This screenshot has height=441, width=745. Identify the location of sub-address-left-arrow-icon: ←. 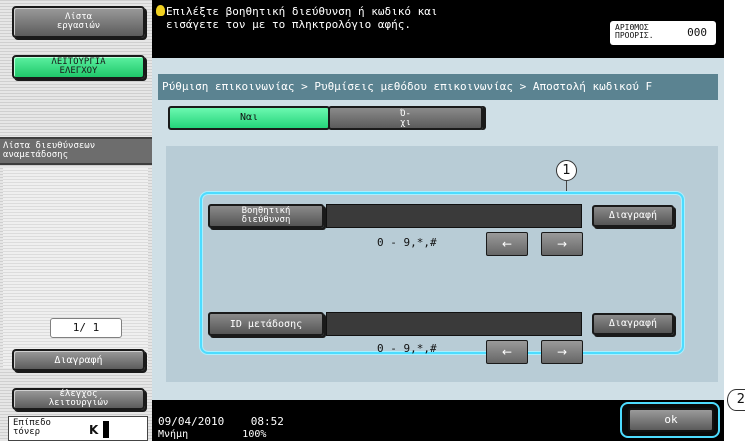
(507, 244).